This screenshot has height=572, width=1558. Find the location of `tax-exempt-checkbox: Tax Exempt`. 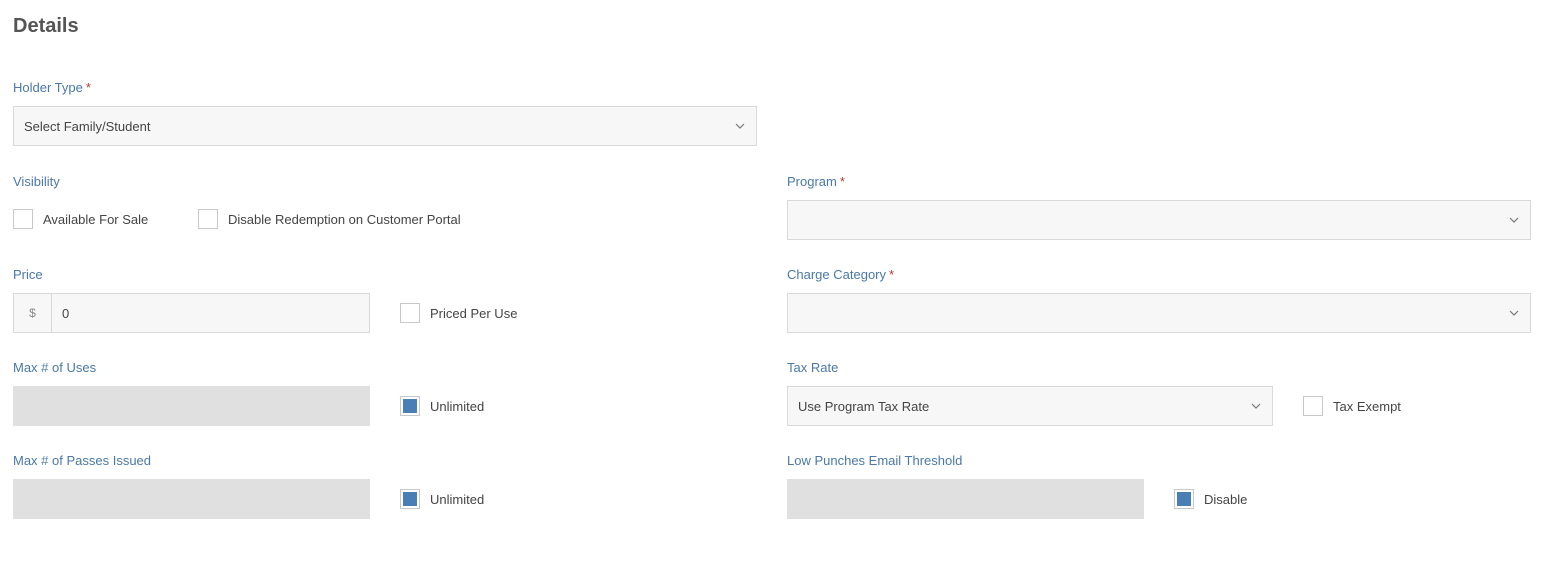

tax-exempt-checkbox: Tax Exempt is located at coordinates (1352, 406).